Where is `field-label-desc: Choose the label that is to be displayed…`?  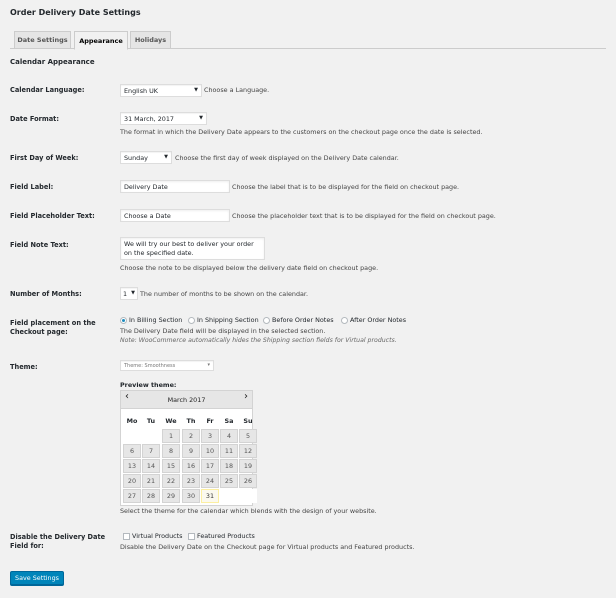 field-label-desc: Choose the label that is to be displayed… is located at coordinates (346, 187).